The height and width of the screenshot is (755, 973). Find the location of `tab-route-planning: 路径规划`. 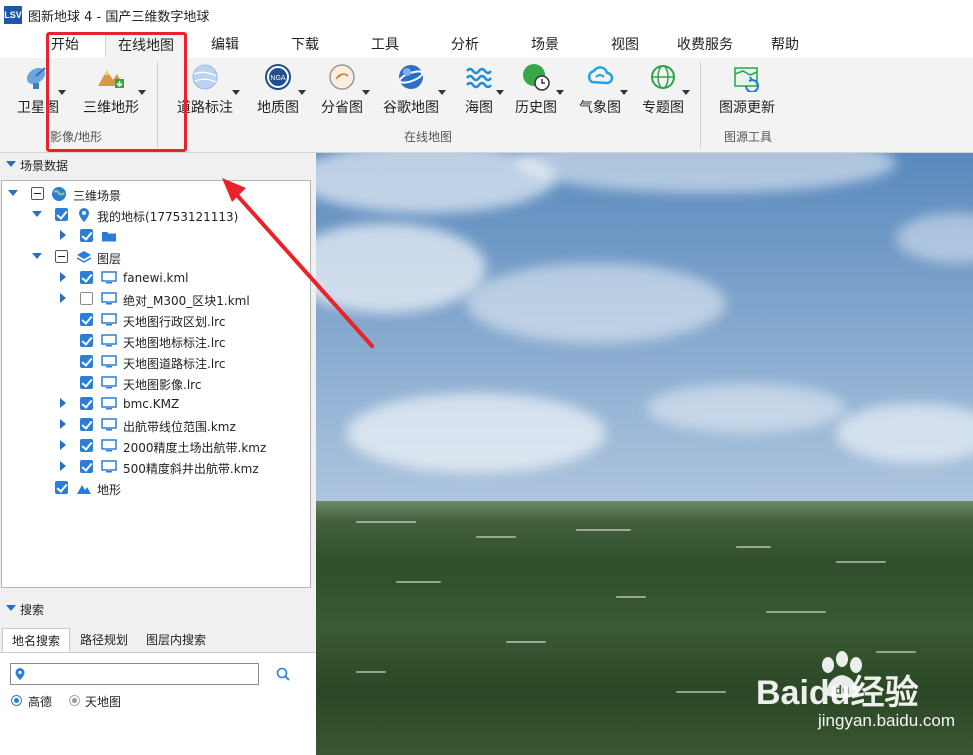

tab-route-planning: 路径规划 is located at coordinates (104, 640).